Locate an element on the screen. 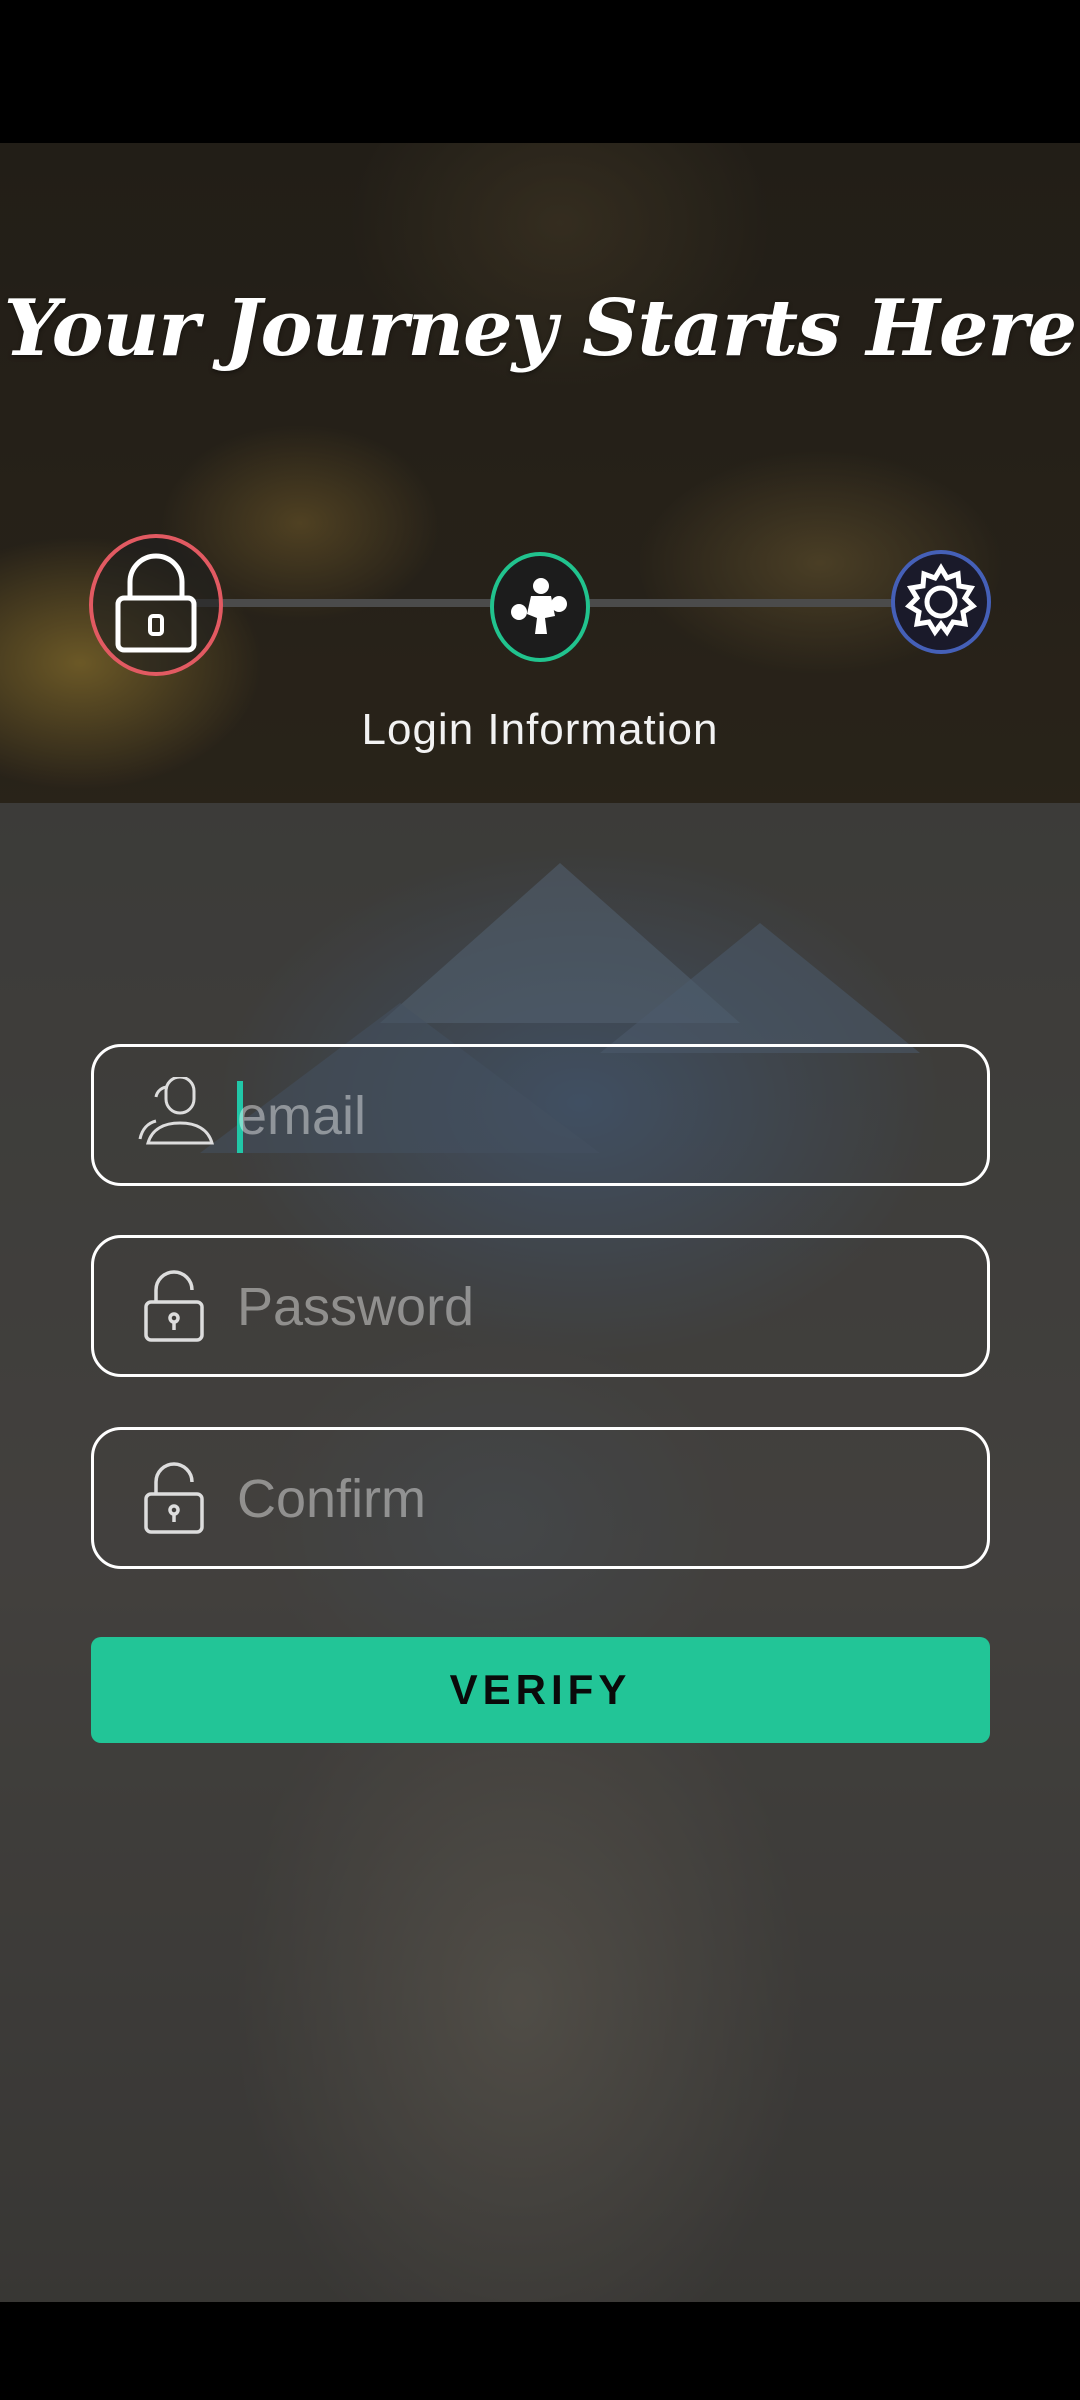  step-settings is located at coordinates (941, 602).